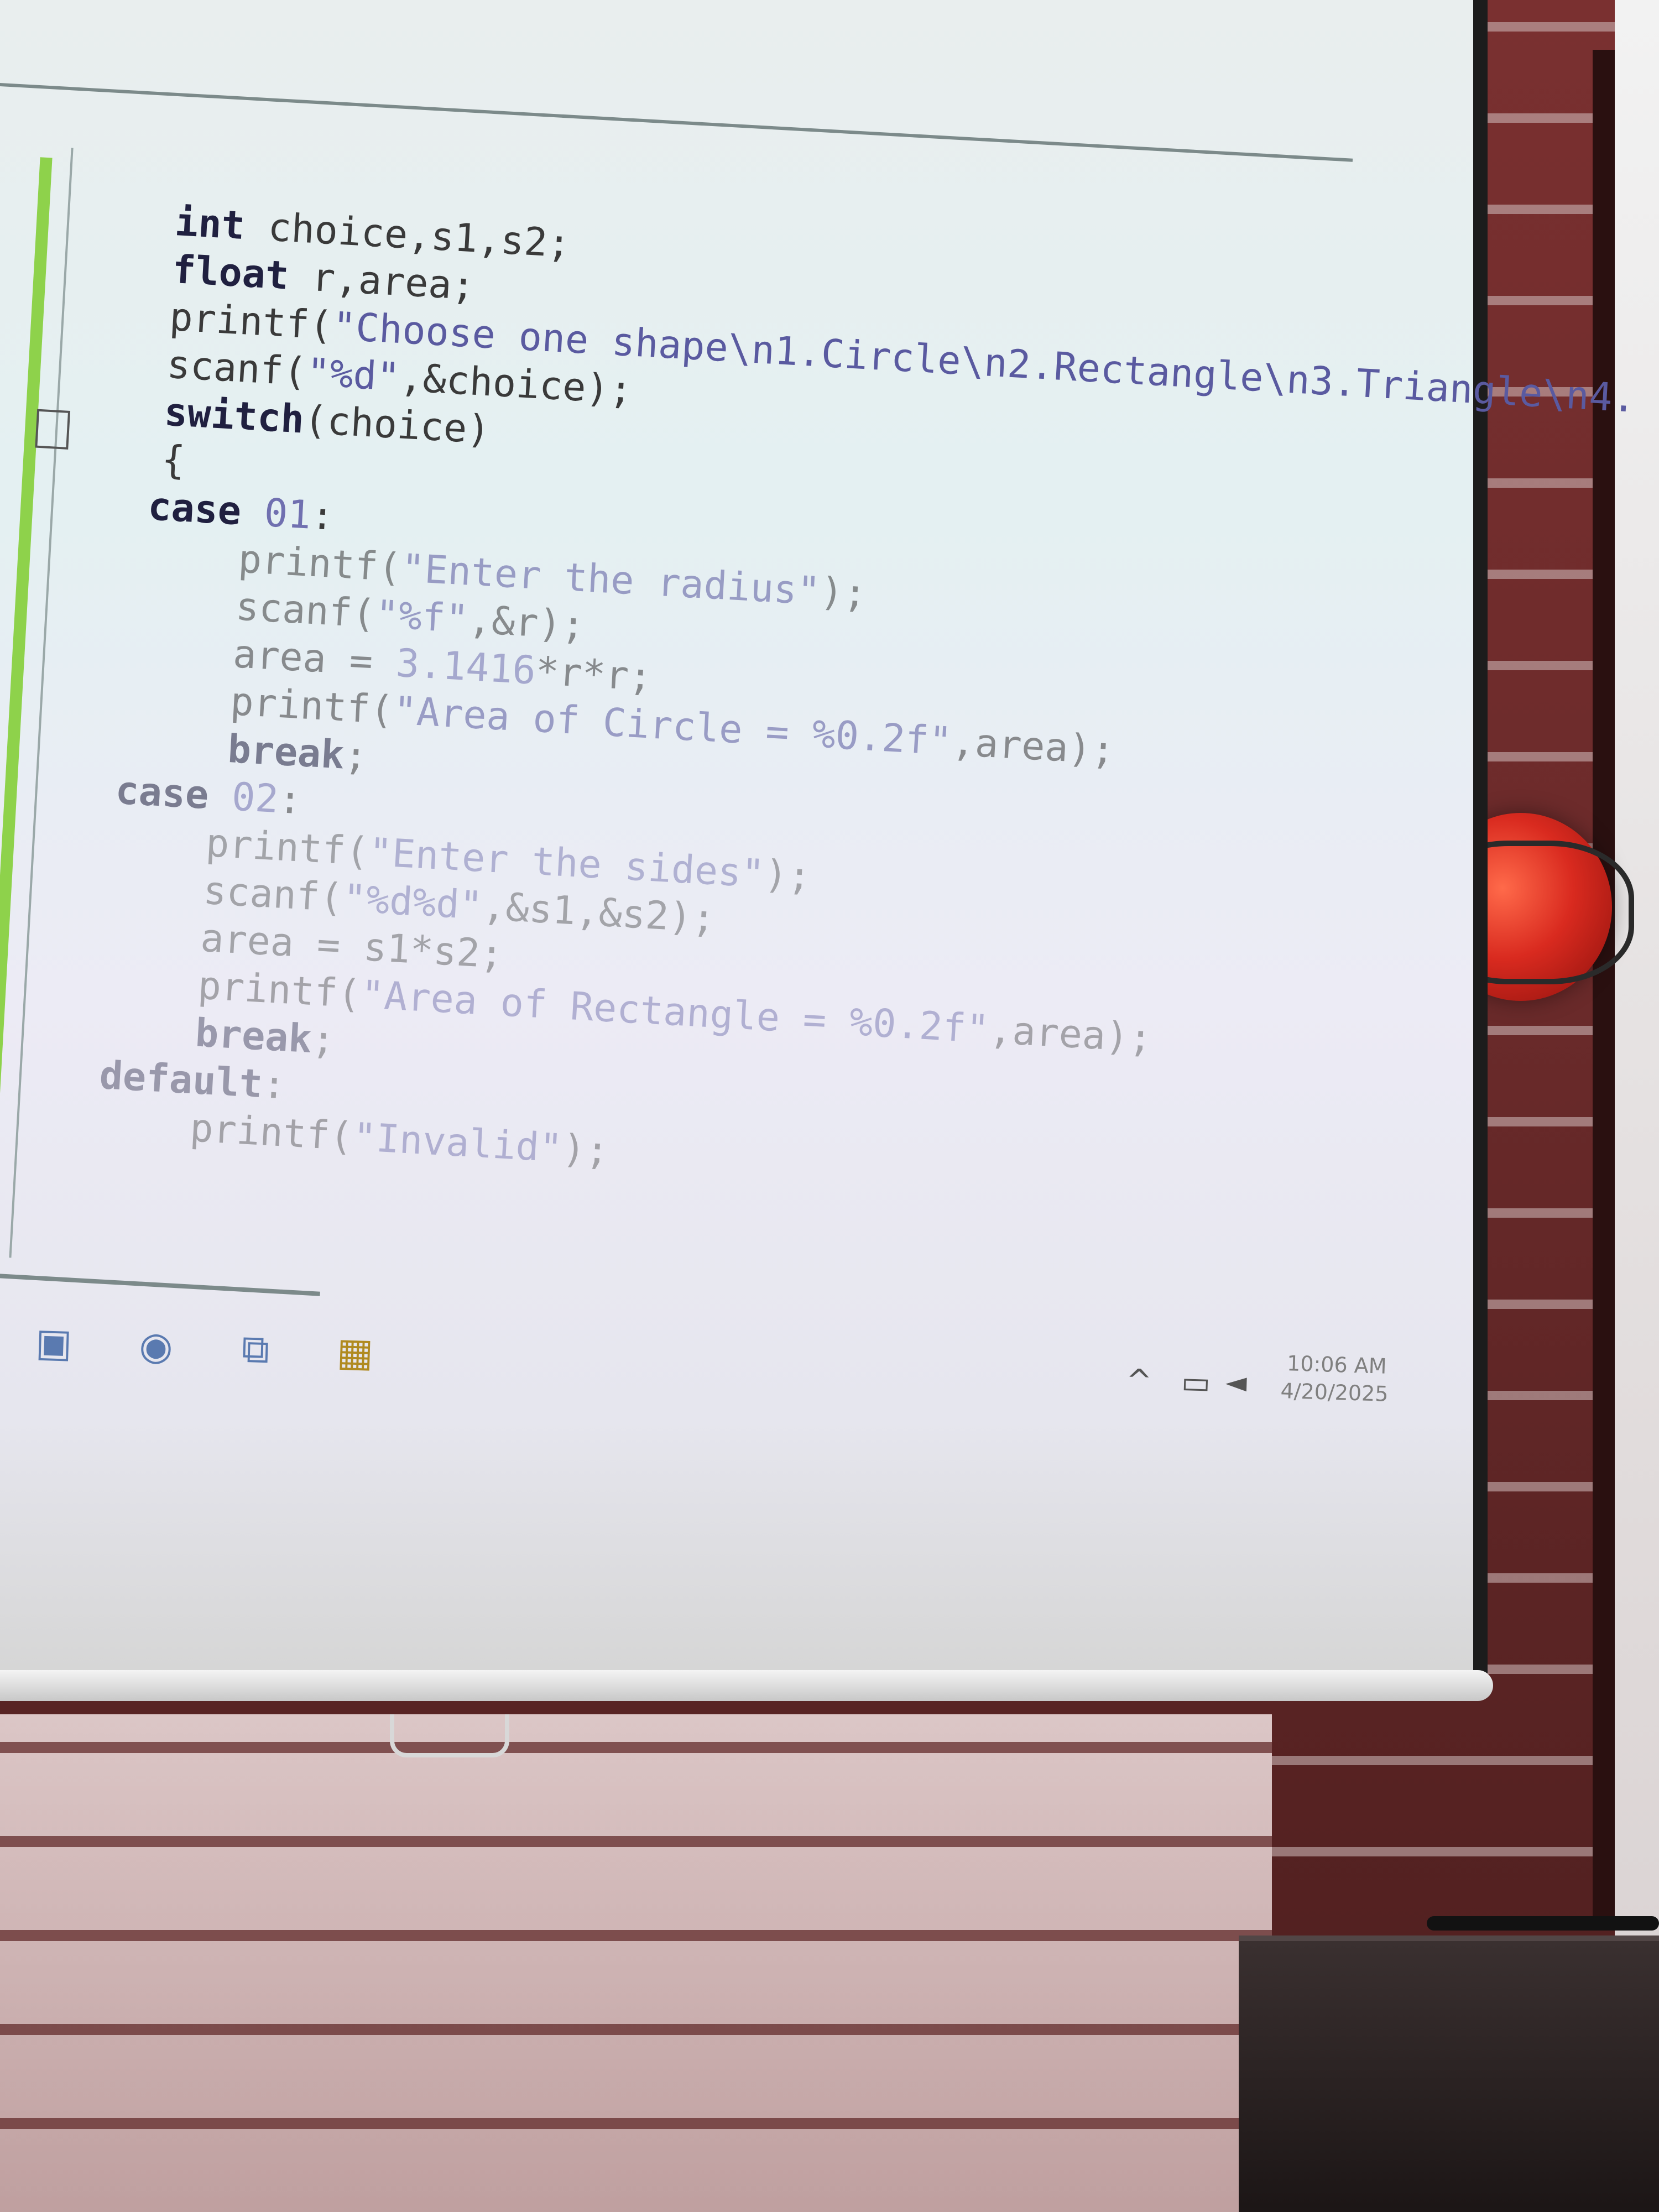 This screenshot has height=2212, width=1659. I want to click on change-bar, so click(27, 699).